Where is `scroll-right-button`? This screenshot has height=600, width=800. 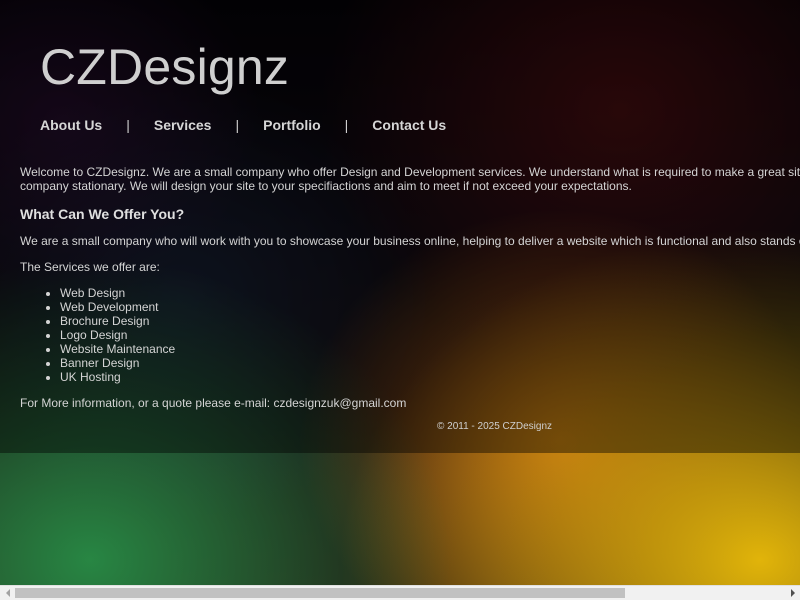 scroll-right-button is located at coordinates (792, 593).